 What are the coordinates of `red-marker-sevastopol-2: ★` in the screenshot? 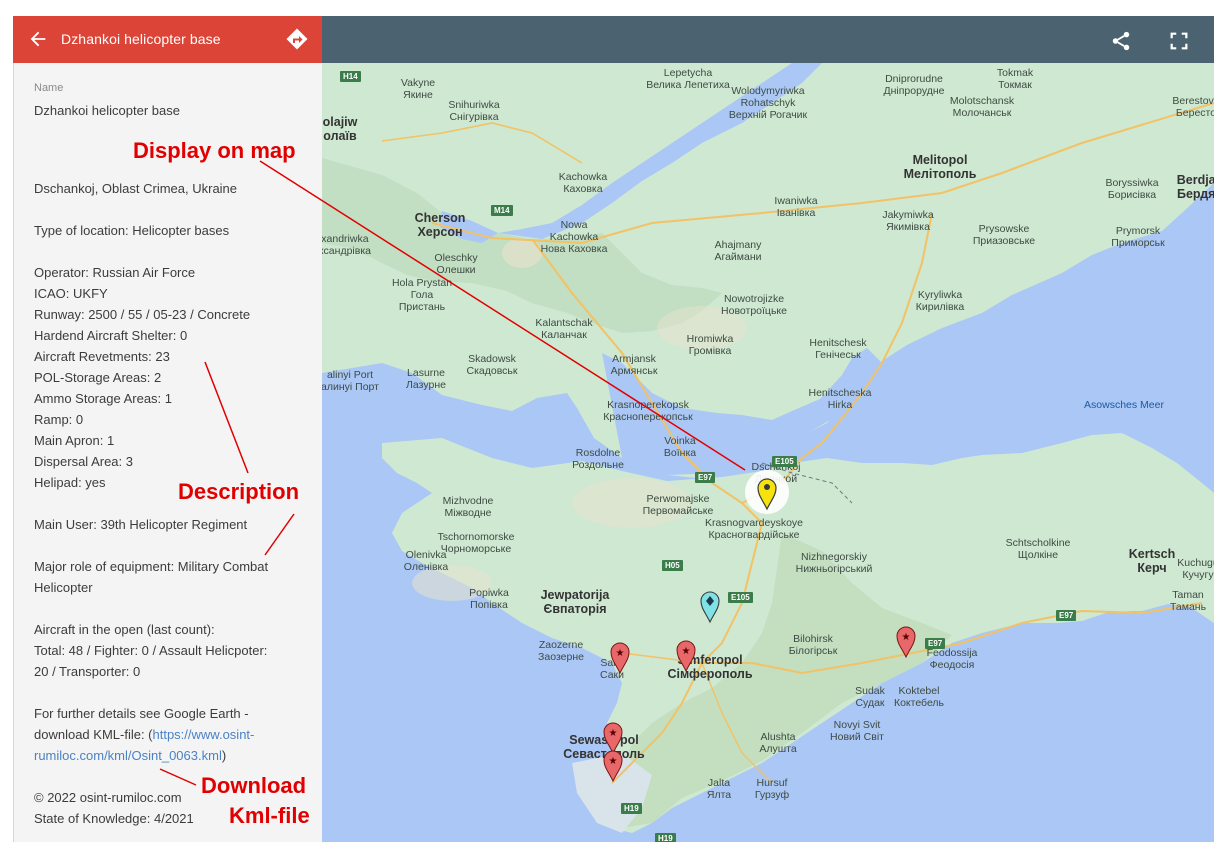 It's located at (613, 766).